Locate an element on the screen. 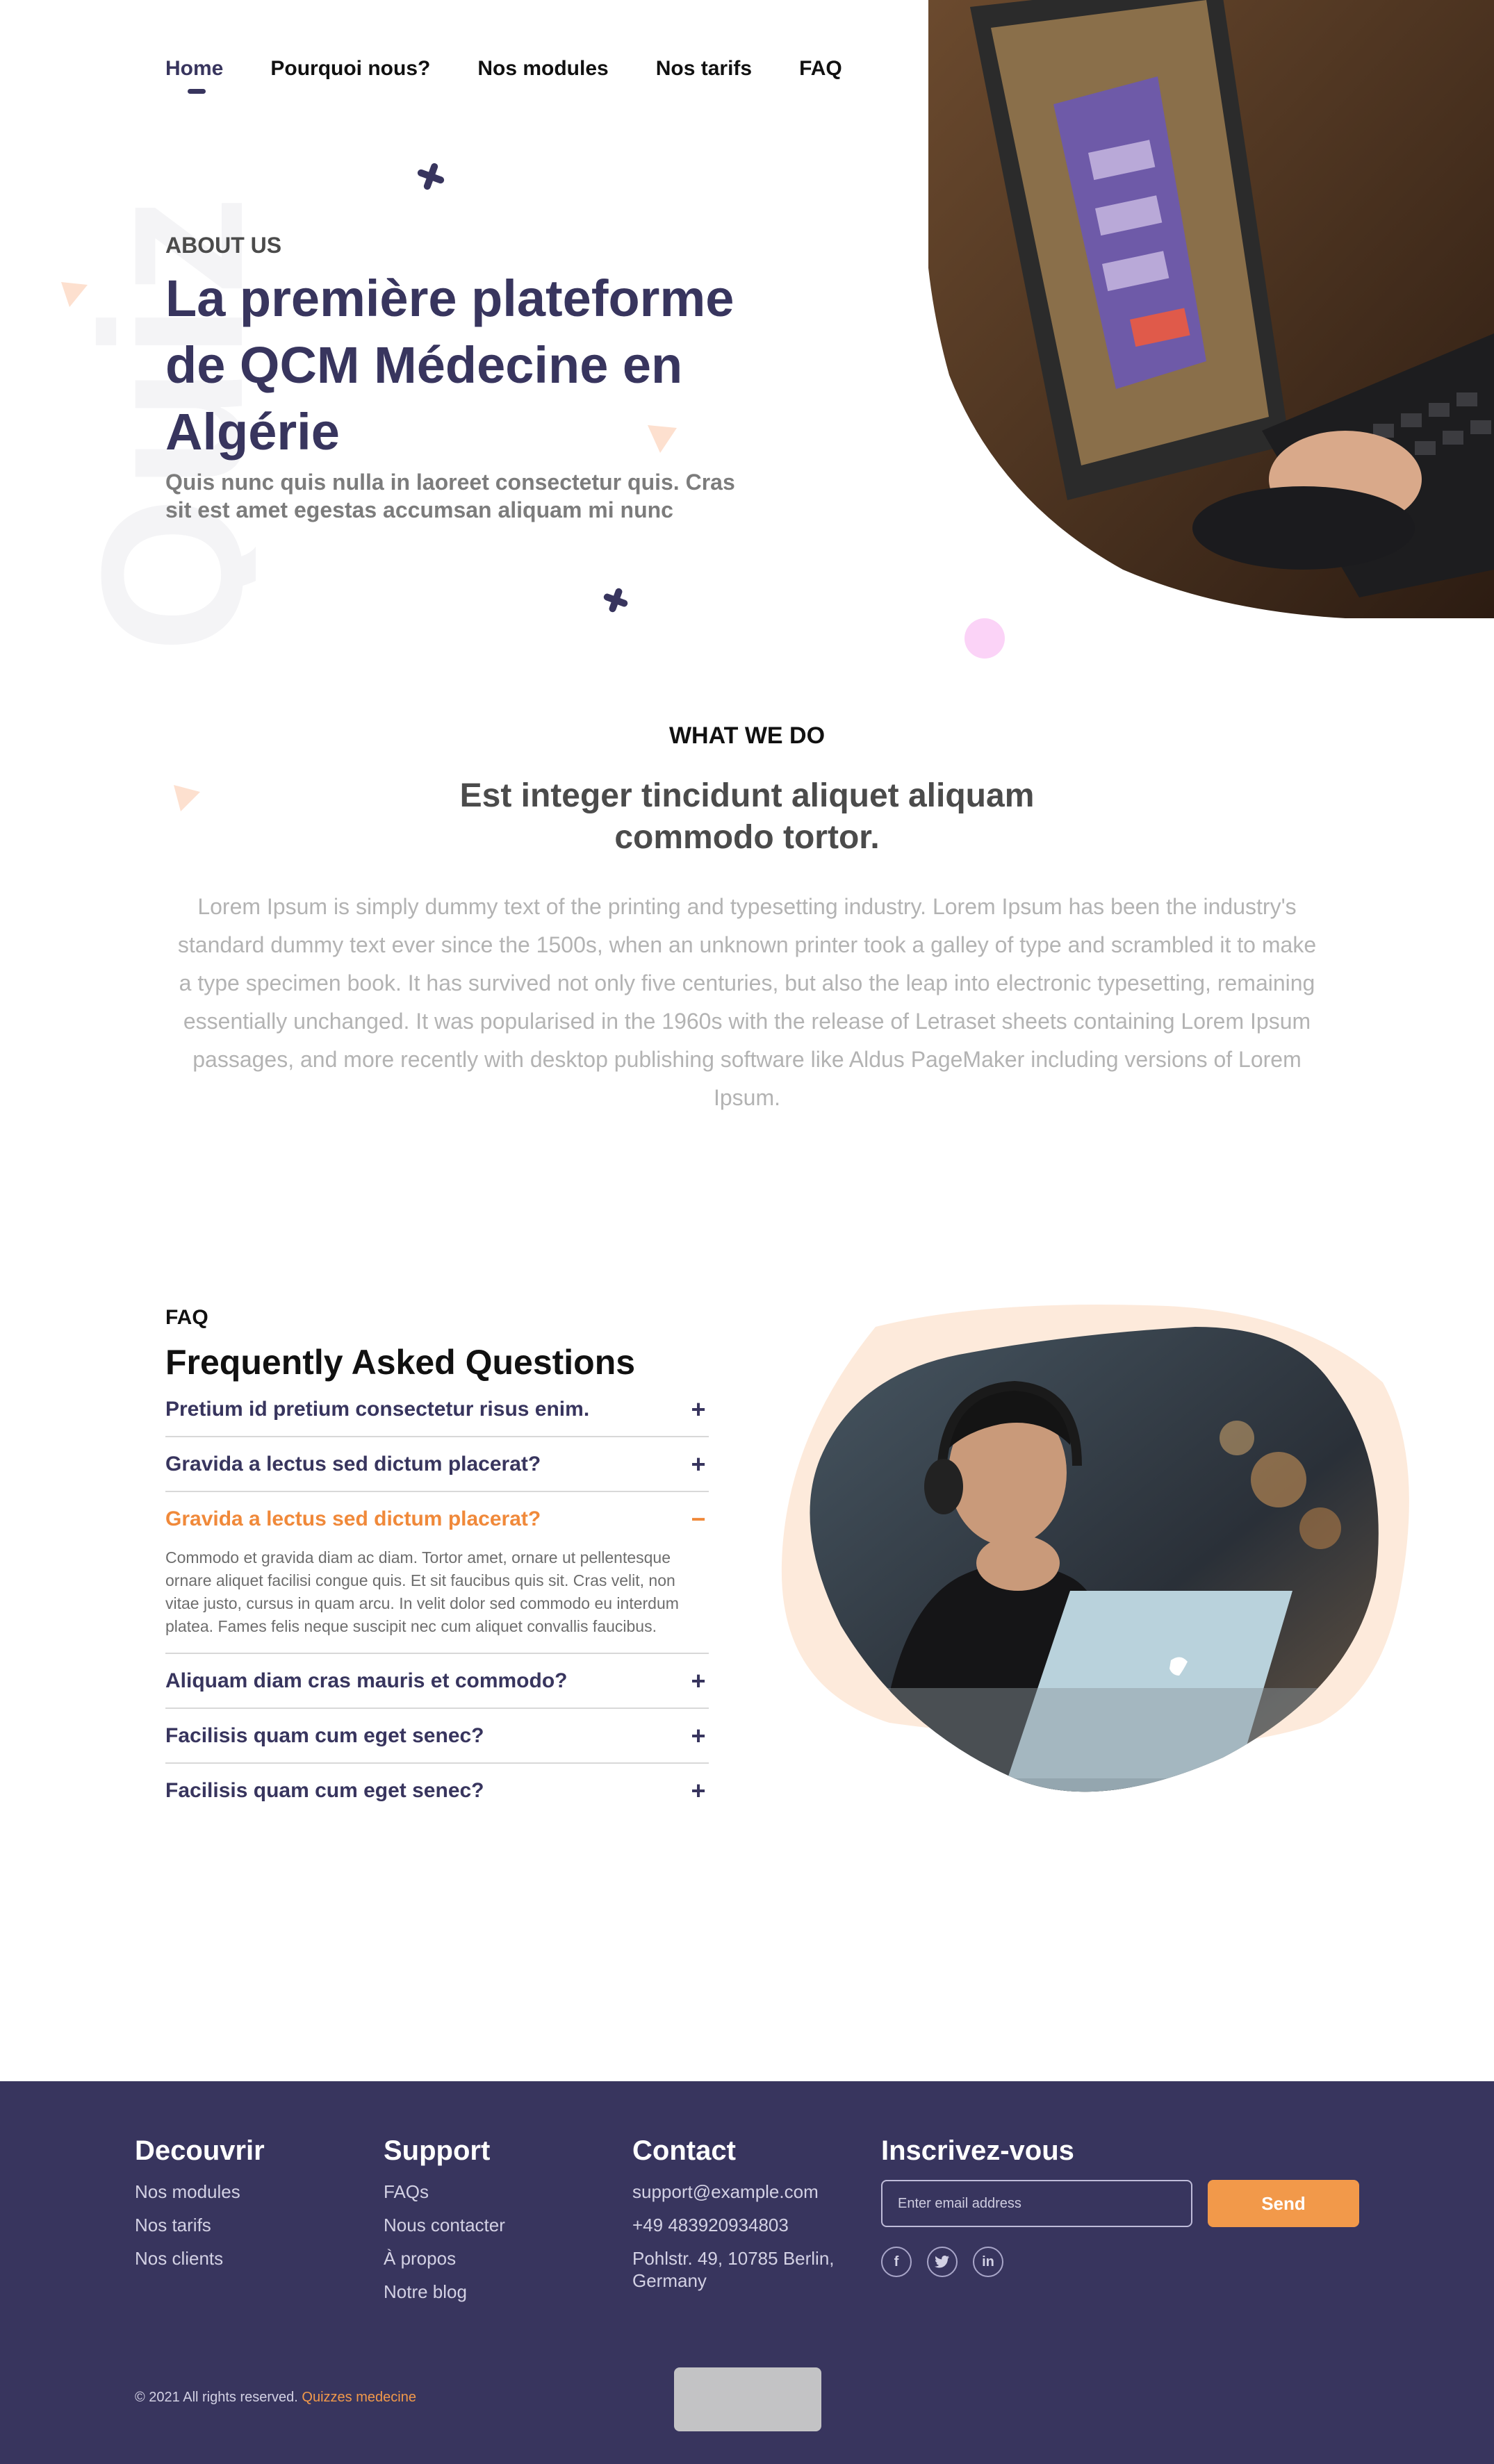 The image size is (1494, 2464). faq-illustration is located at coordinates (1094, 1549).